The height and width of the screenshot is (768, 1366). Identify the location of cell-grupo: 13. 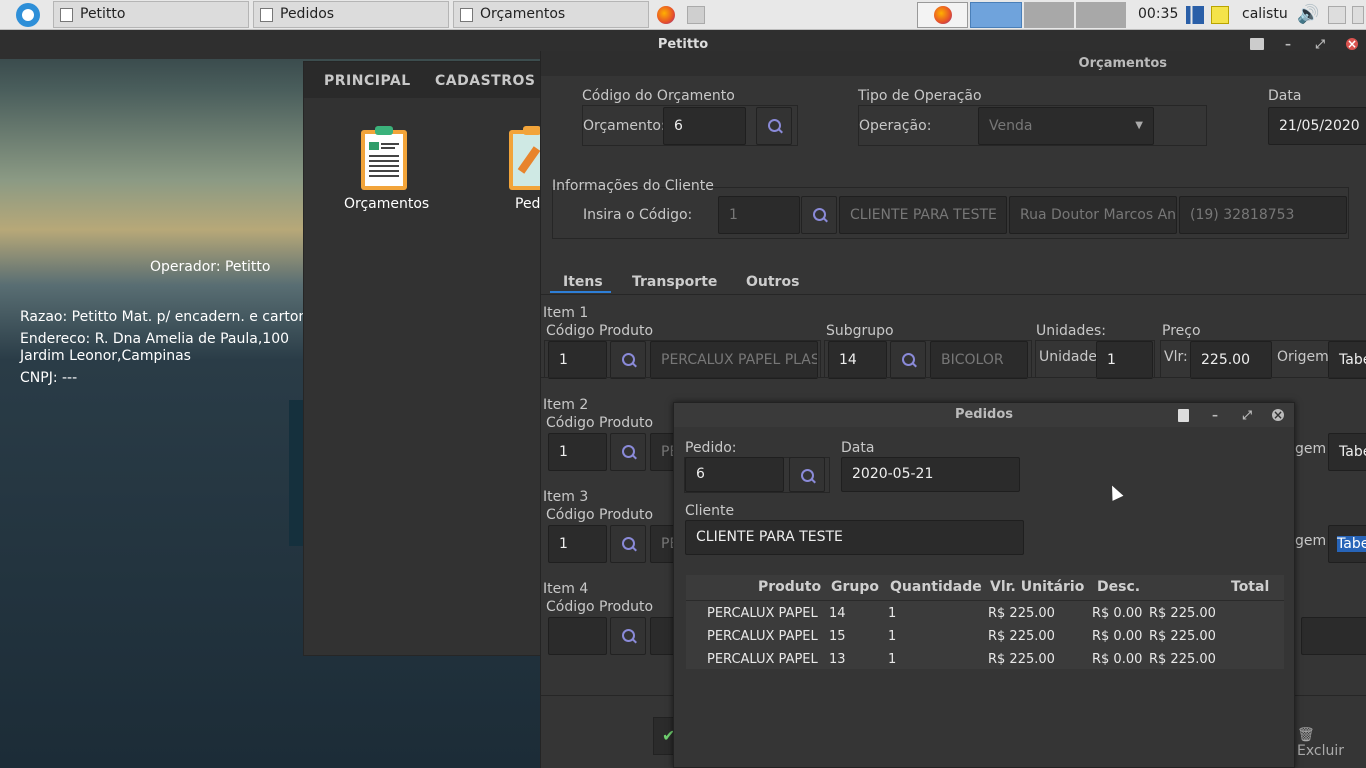
(837, 659).